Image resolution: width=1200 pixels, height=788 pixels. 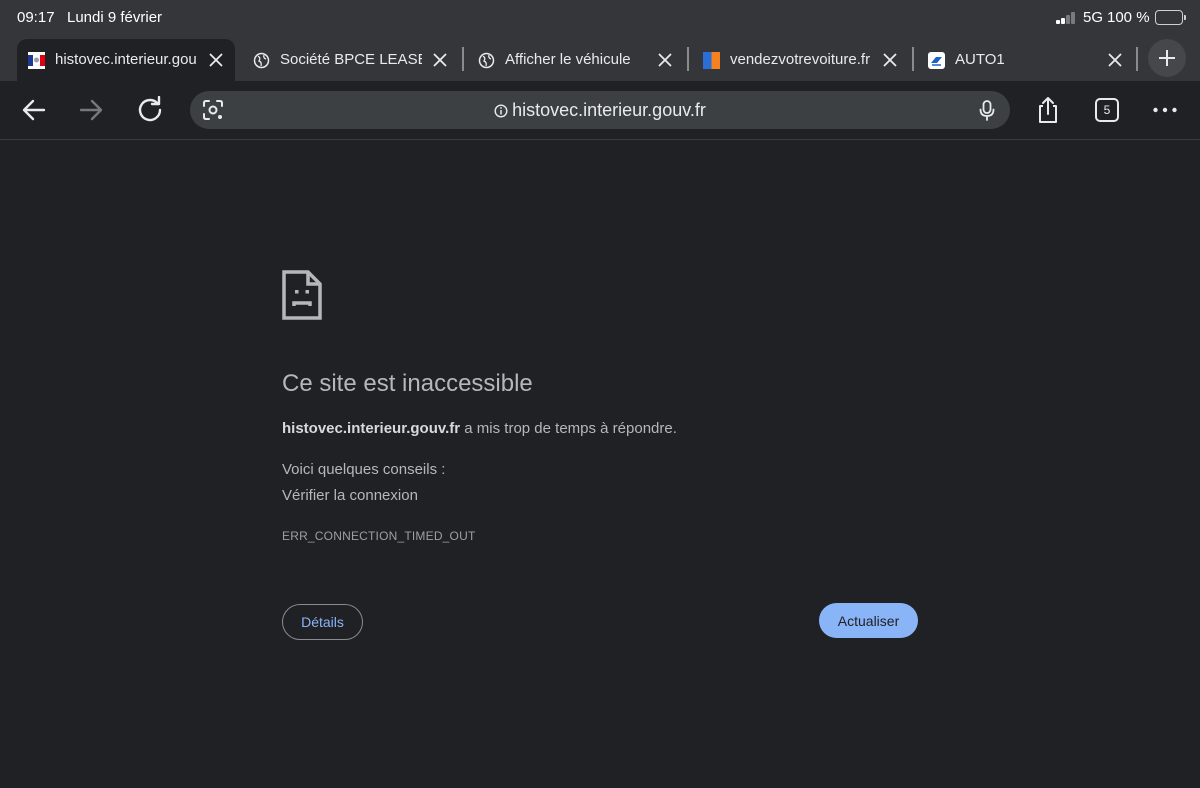 I want to click on tab-title: vendezvotrevoiture.fr, so click(x=800, y=59).